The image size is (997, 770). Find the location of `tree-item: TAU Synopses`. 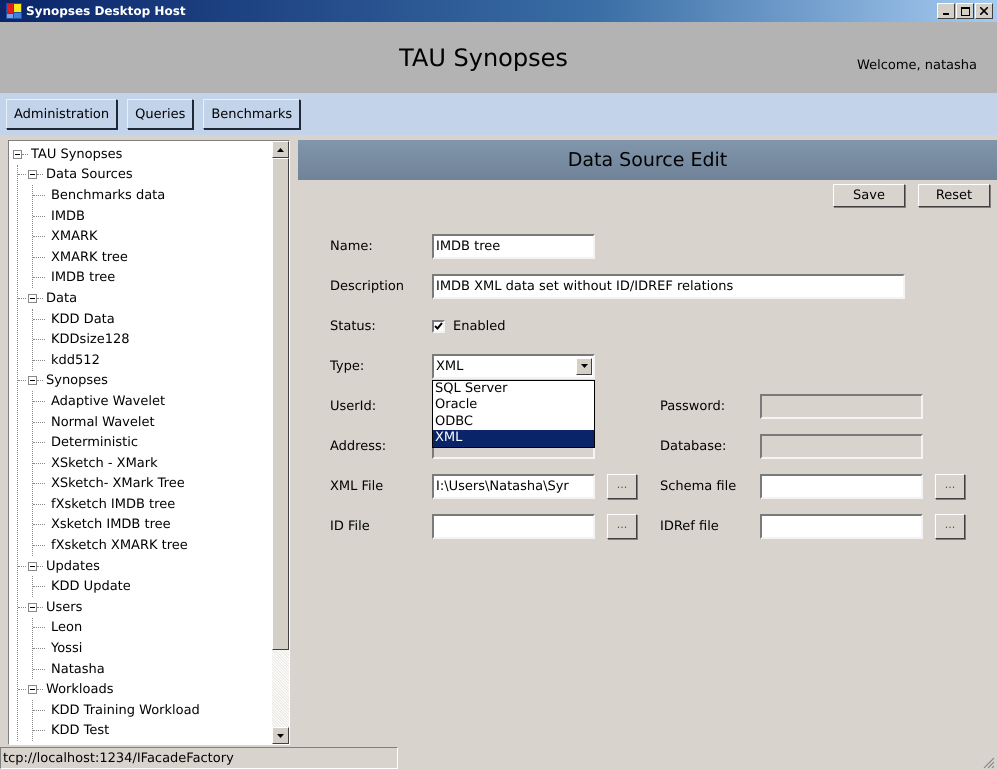

tree-item: TAU Synopses is located at coordinates (75, 154).